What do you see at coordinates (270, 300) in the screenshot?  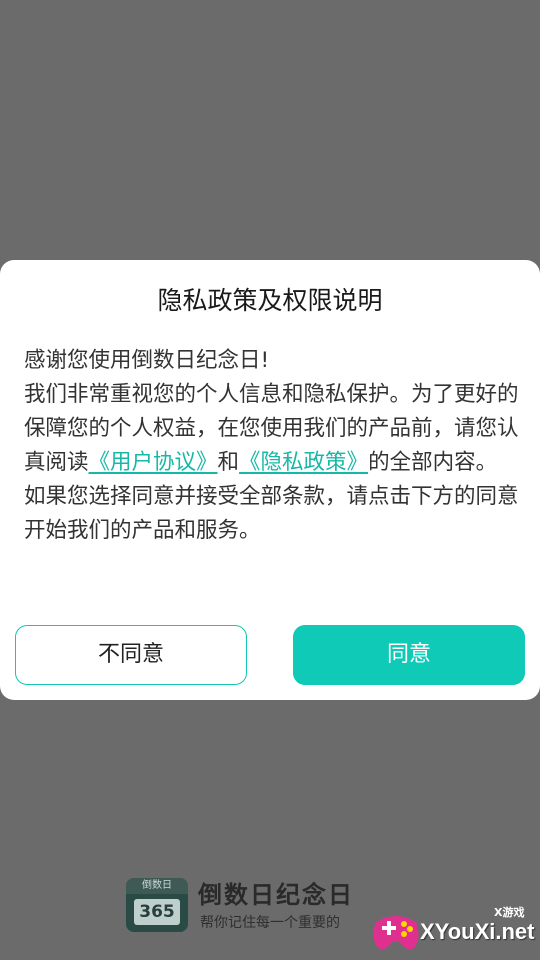 I see `dialog-title: 隐私政策及权限说明` at bounding box center [270, 300].